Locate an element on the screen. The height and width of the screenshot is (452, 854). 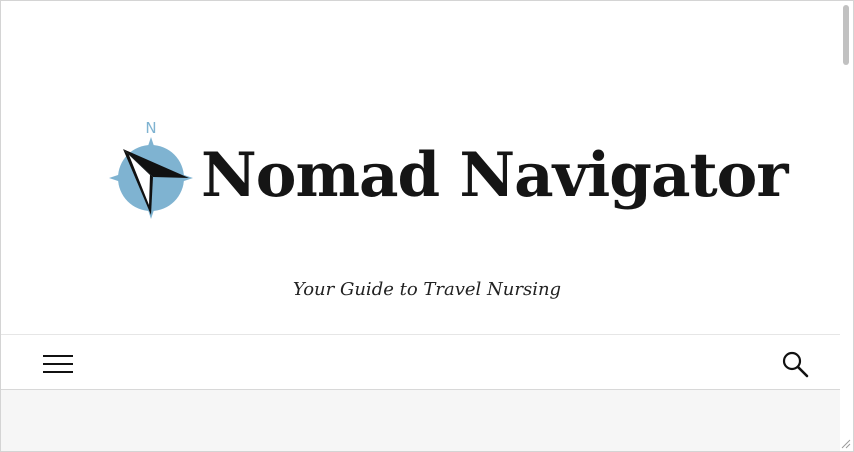
site-tagline: Your Guide to Travel Nursing is located at coordinates (427, 289).